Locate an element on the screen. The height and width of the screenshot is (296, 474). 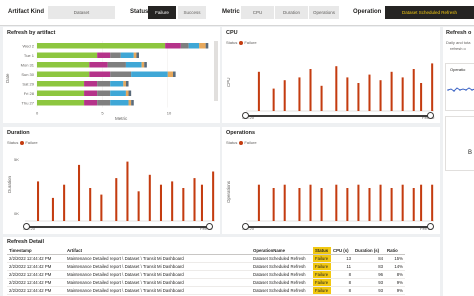
metric-duration-button: Duration is located at coordinates (291, 12).